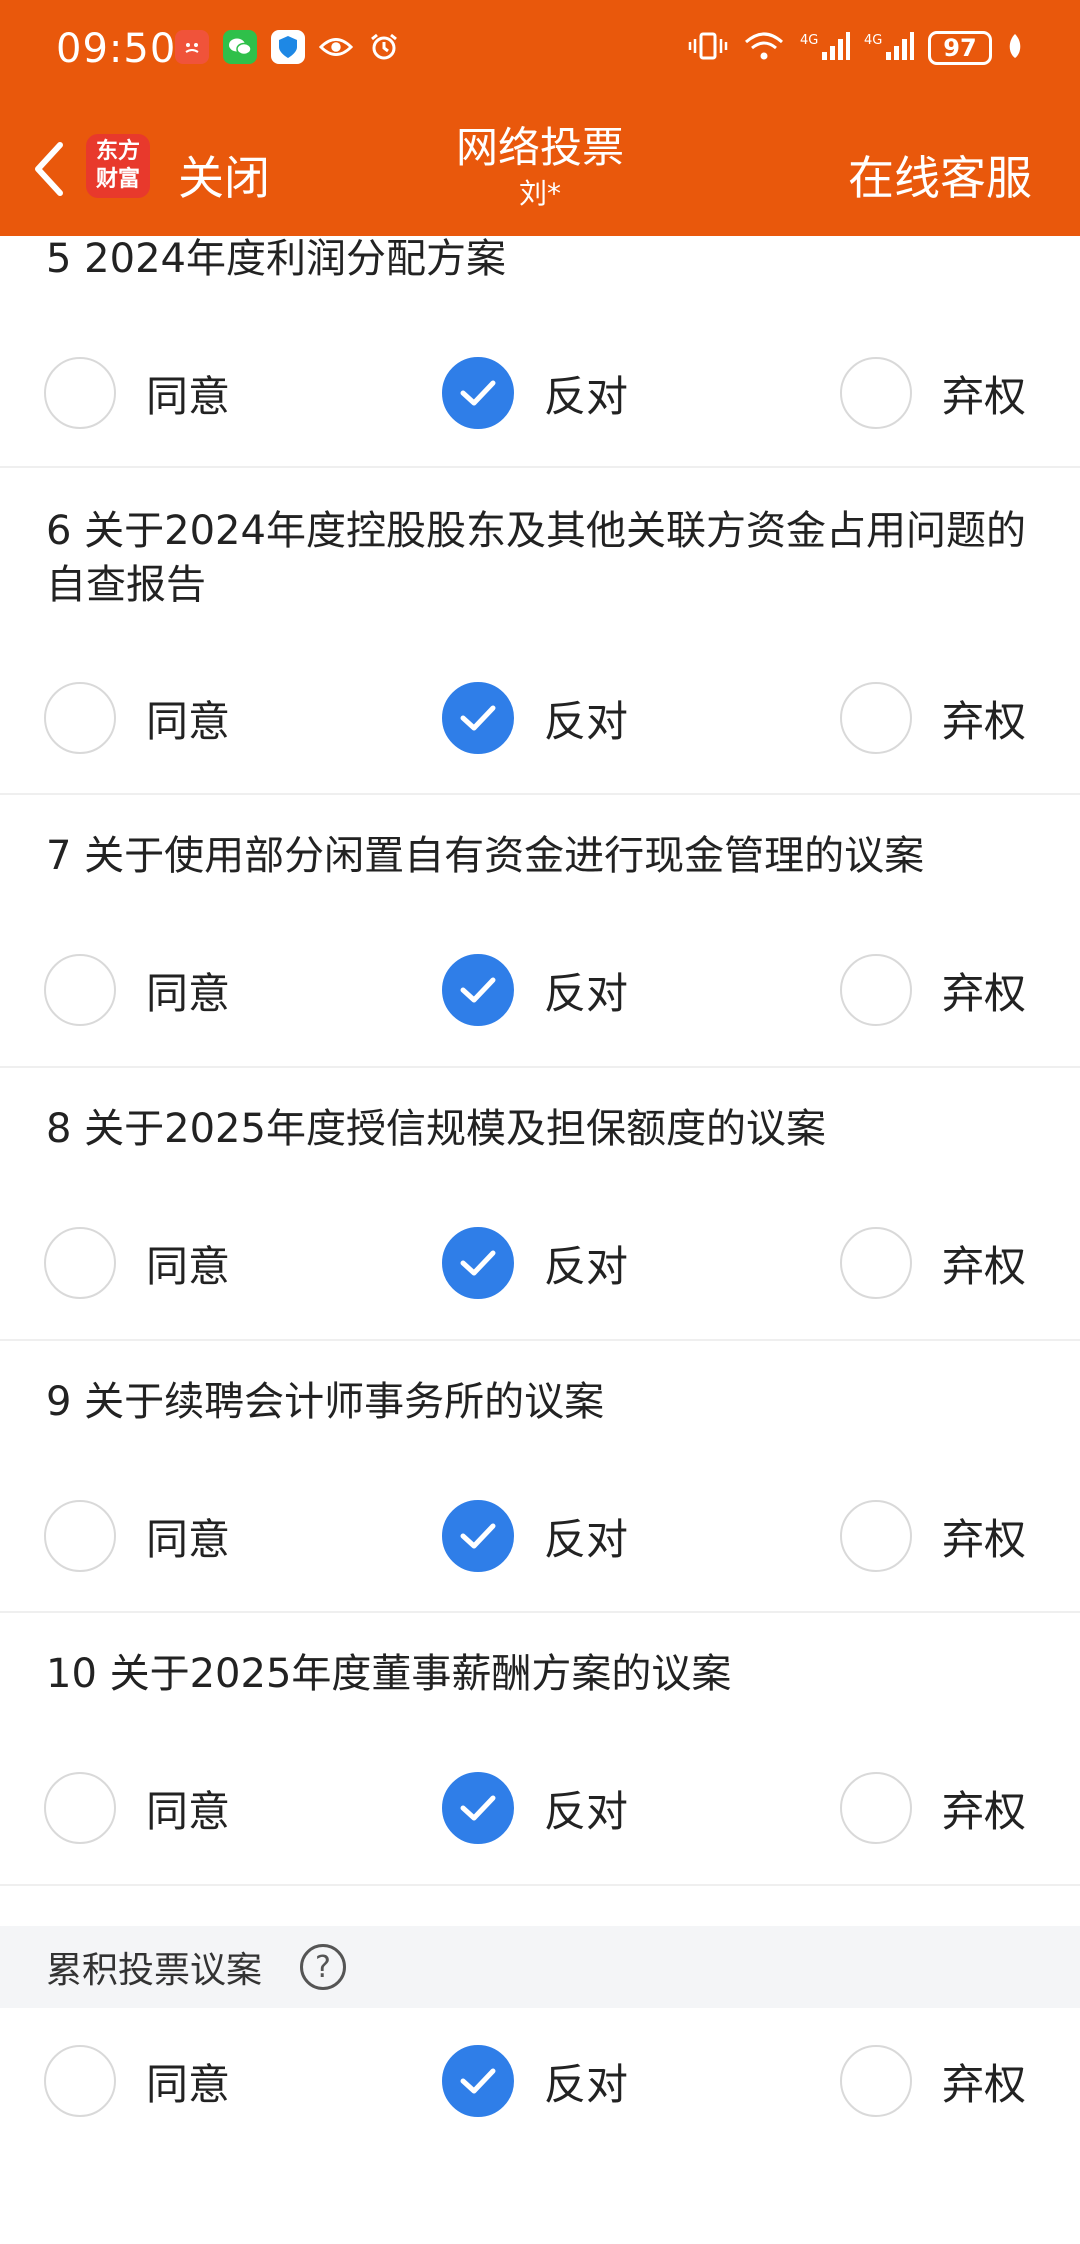  What do you see at coordinates (389, 1674) in the screenshot?
I see `proposal-title: 10 关于2025年度董事薪酬方案的议案` at bounding box center [389, 1674].